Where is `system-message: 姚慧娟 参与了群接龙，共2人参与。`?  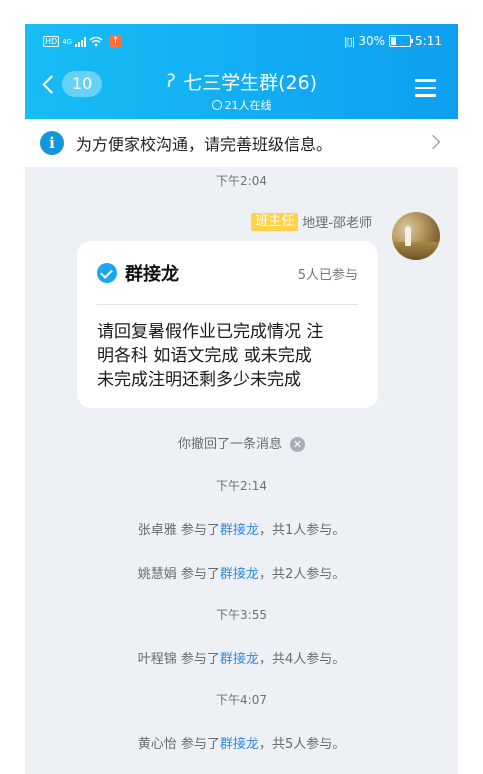
system-message: 姚慧娟 参与了群接龙，共2人参与。 is located at coordinates (241, 572).